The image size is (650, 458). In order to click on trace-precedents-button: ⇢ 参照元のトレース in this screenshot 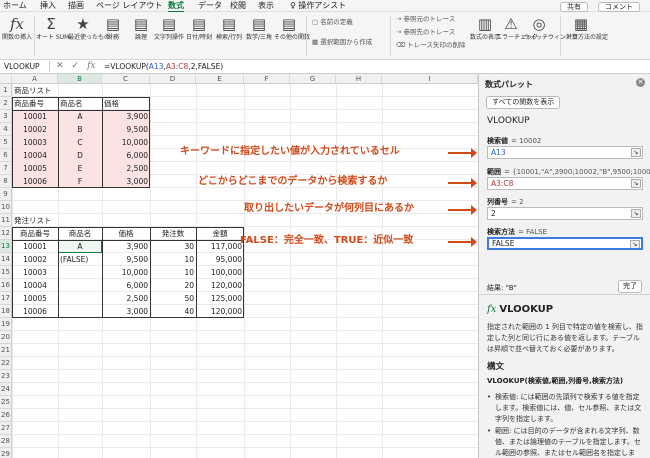, I will do `click(425, 19)`.